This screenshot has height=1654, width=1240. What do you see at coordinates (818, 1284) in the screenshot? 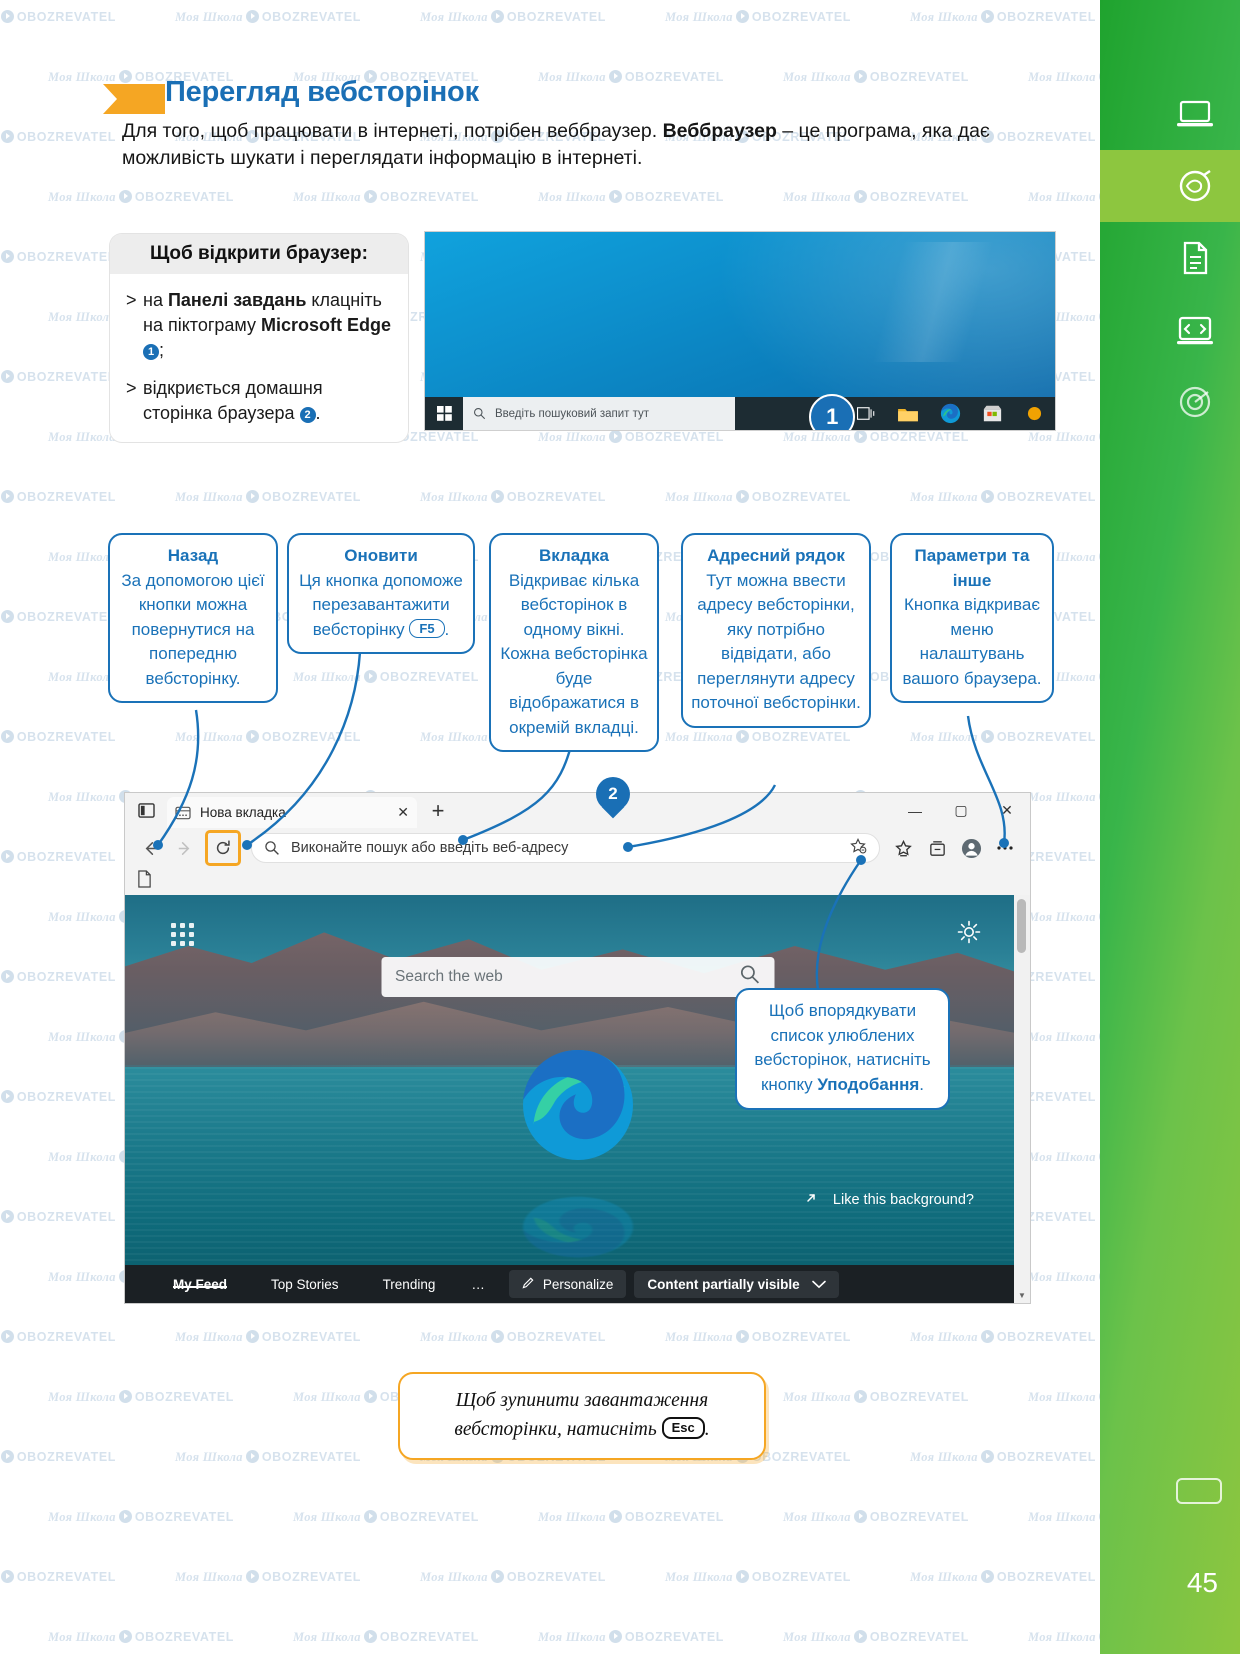
I see `chevron-down-icon` at bounding box center [818, 1284].